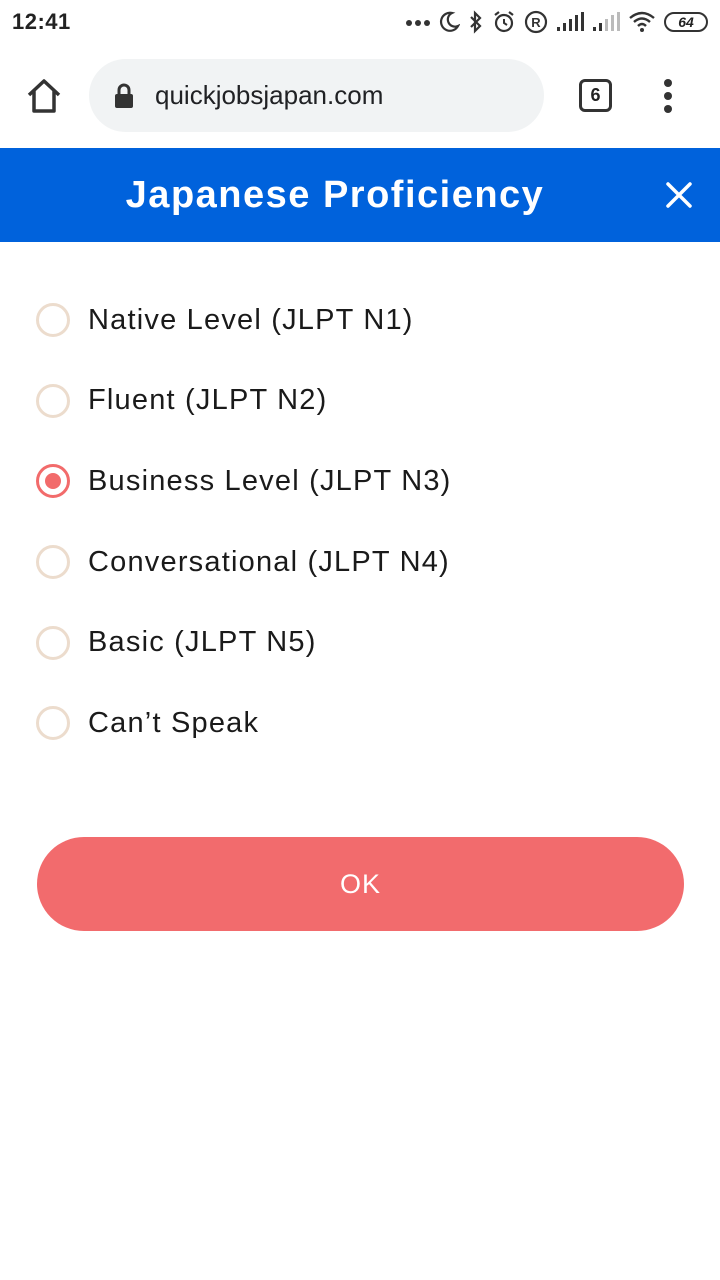 This screenshot has width=720, height=1280. What do you see at coordinates (208, 400) in the screenshot?
I see `option-label: Fluent (JLPT N2)` at bounding box center [208, 400].